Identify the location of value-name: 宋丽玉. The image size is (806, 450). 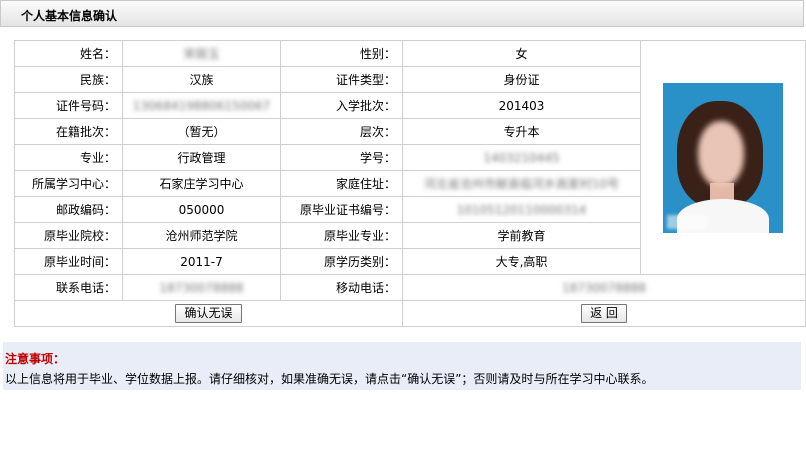
(201, 53).